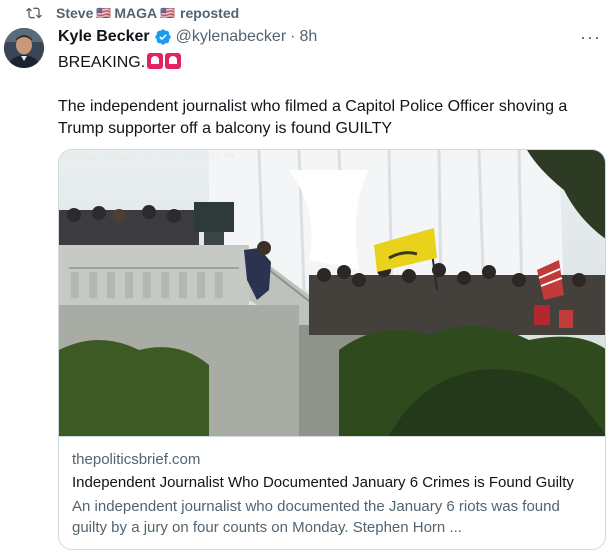  What do you see at coordinates (104, 37) in the screenshot?
I see `author-display-name: Kyle Becker` at bounding box center [104, 37].